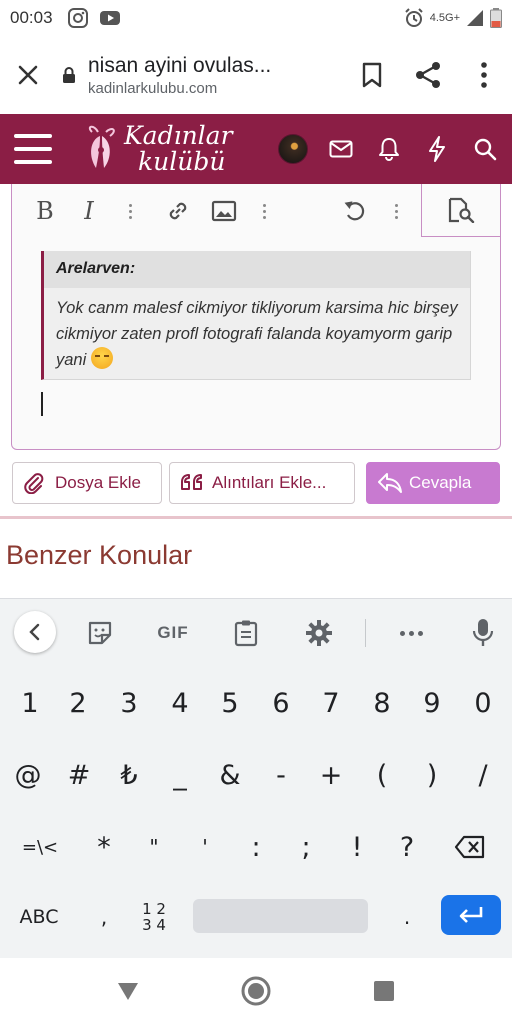  I want to click on key-numpad: 1 2 3 4, so click(154, 917).